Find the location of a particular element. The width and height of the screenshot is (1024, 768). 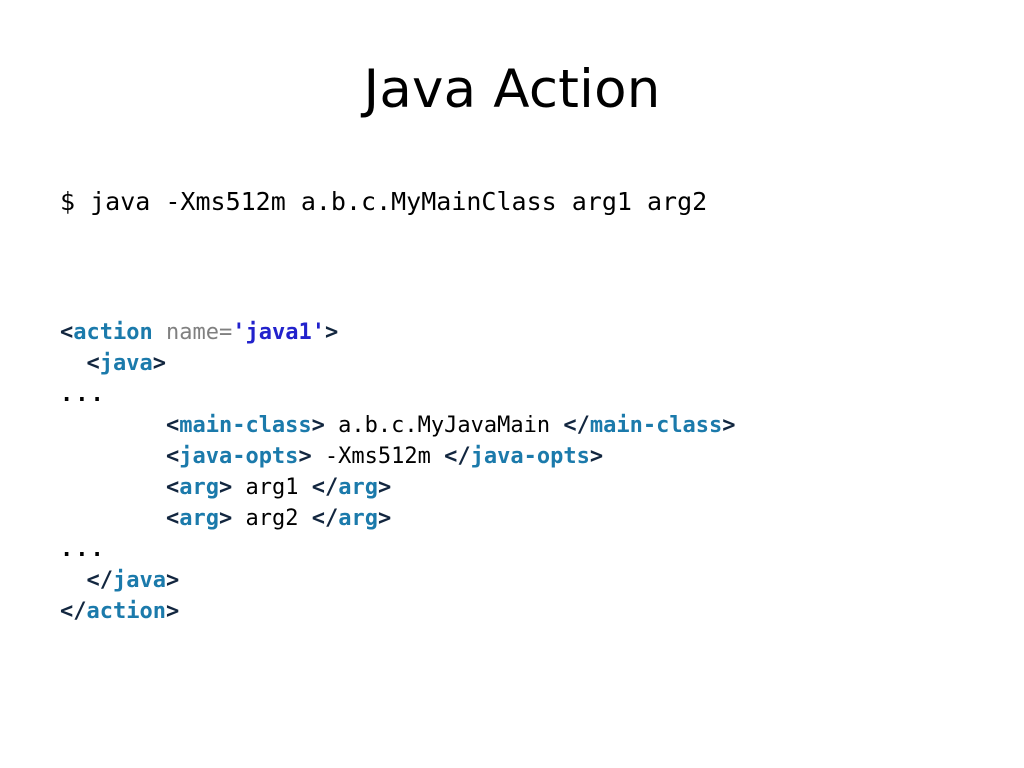

code-token-text: -Xms512m is located at coordinates (378, 456).